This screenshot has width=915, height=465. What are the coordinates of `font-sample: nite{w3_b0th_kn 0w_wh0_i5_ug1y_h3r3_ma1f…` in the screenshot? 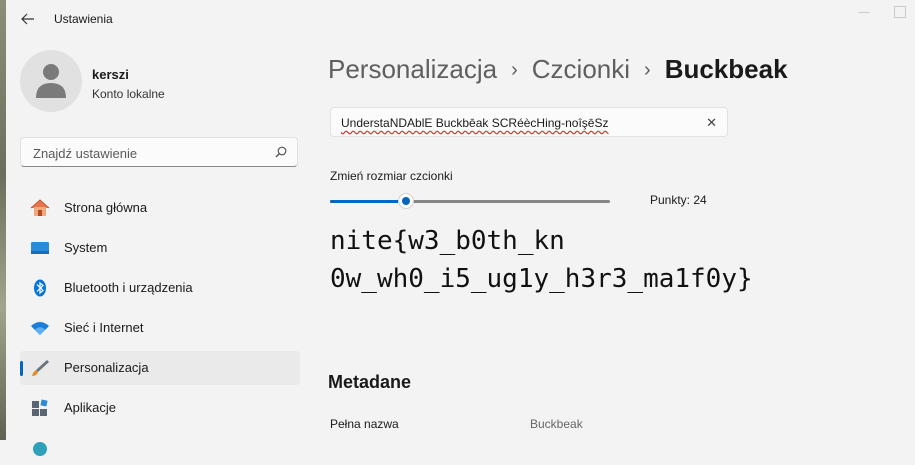 It's located at (541, 260).